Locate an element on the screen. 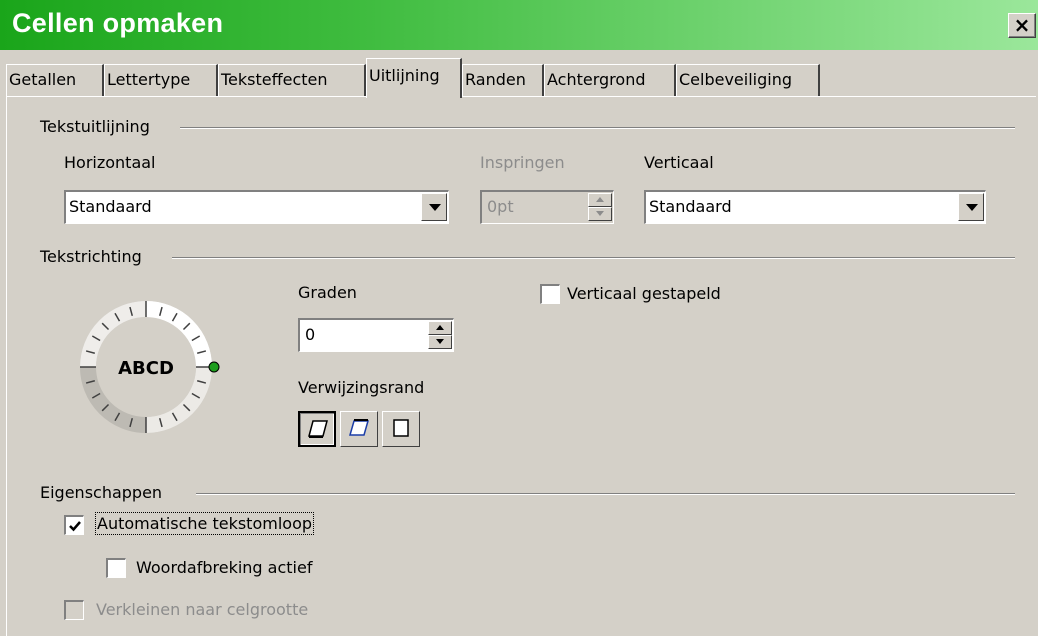  stacked-label: Verticaal gestapeld is located at coordinates (644, 293).